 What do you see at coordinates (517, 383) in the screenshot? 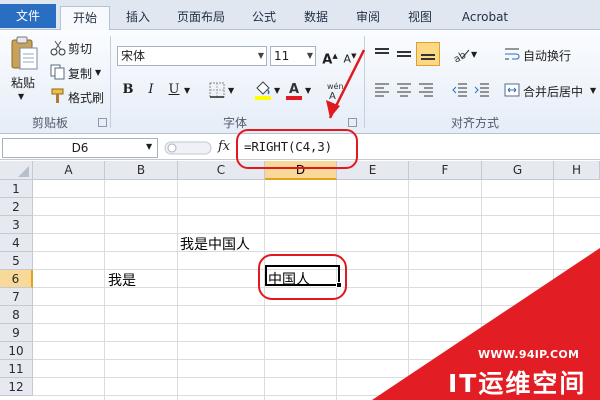
I see `watermark-brand: IT运维空间` at bounding box center [517, 383].